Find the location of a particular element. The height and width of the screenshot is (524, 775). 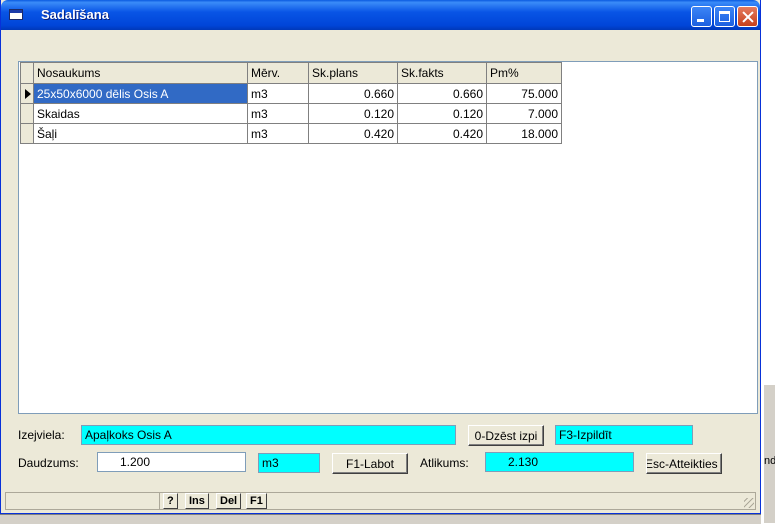

background-window: nd is located at coordinates (768, 261).